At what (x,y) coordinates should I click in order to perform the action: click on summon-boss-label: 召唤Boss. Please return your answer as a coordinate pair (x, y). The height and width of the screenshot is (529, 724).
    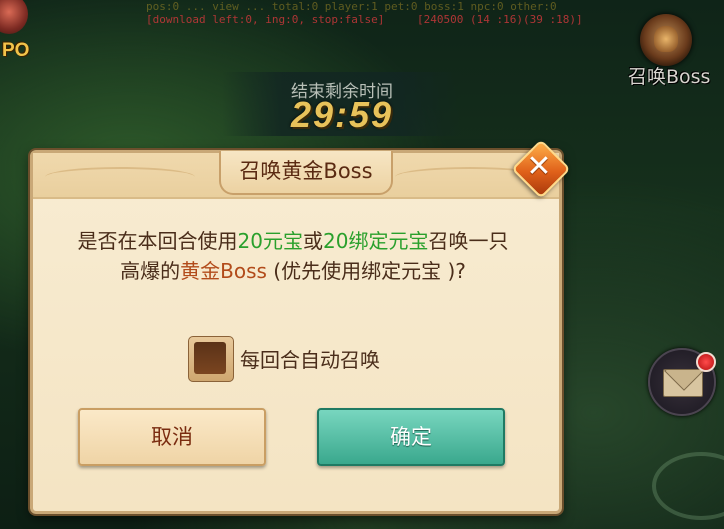
    Looking at the image, I should click on (669, 77).